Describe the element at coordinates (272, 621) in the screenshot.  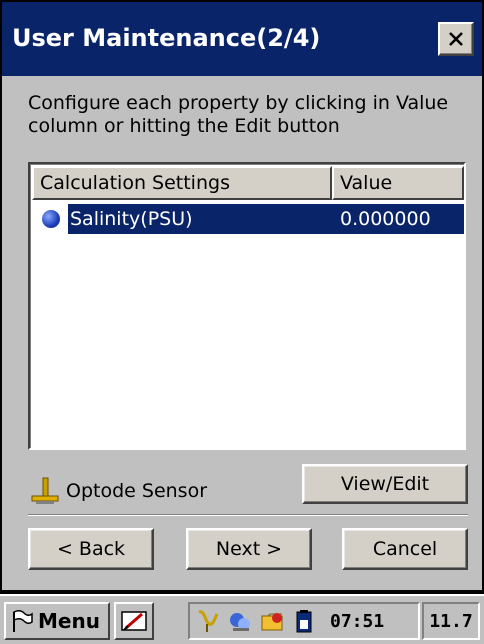
I see `folder-sync-icon` at that location.